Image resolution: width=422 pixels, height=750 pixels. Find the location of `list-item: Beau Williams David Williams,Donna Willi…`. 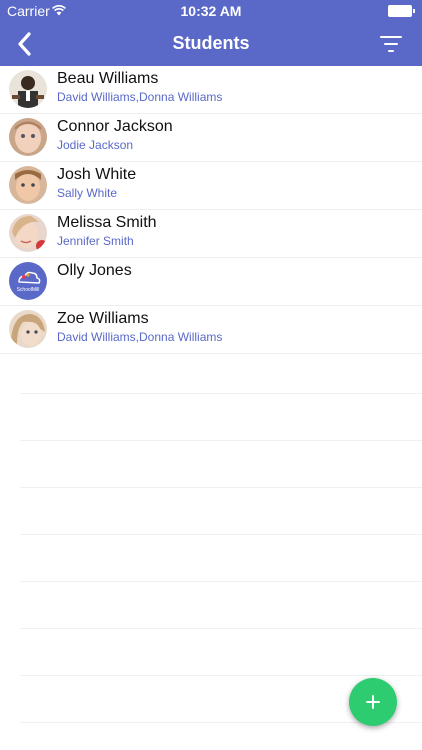

list-item: Beau Williams David Williams,Donna Willi… is located at coordinates (211, 90).